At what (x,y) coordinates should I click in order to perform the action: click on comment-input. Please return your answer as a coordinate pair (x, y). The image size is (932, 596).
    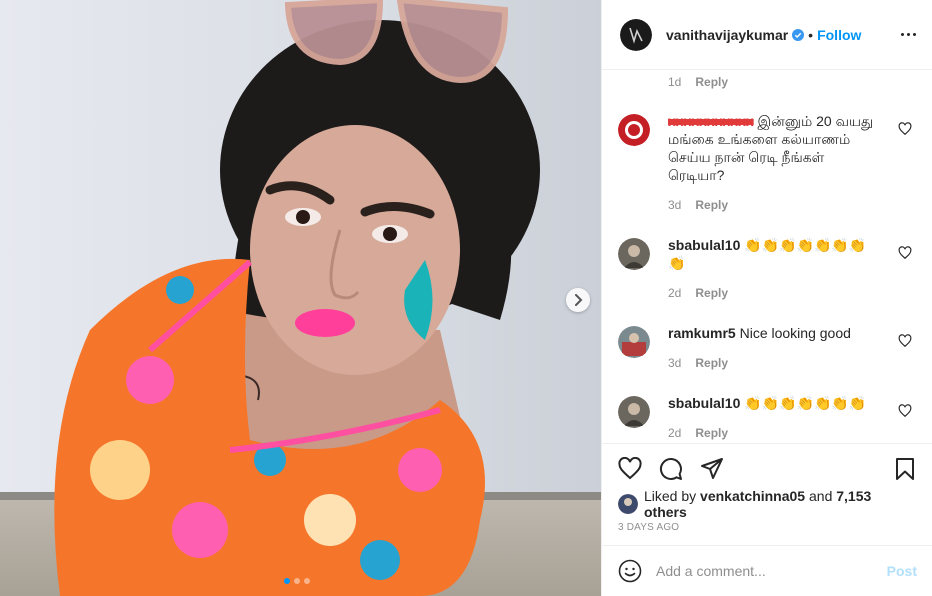
    Looking at the image, I should click on (771, 571).